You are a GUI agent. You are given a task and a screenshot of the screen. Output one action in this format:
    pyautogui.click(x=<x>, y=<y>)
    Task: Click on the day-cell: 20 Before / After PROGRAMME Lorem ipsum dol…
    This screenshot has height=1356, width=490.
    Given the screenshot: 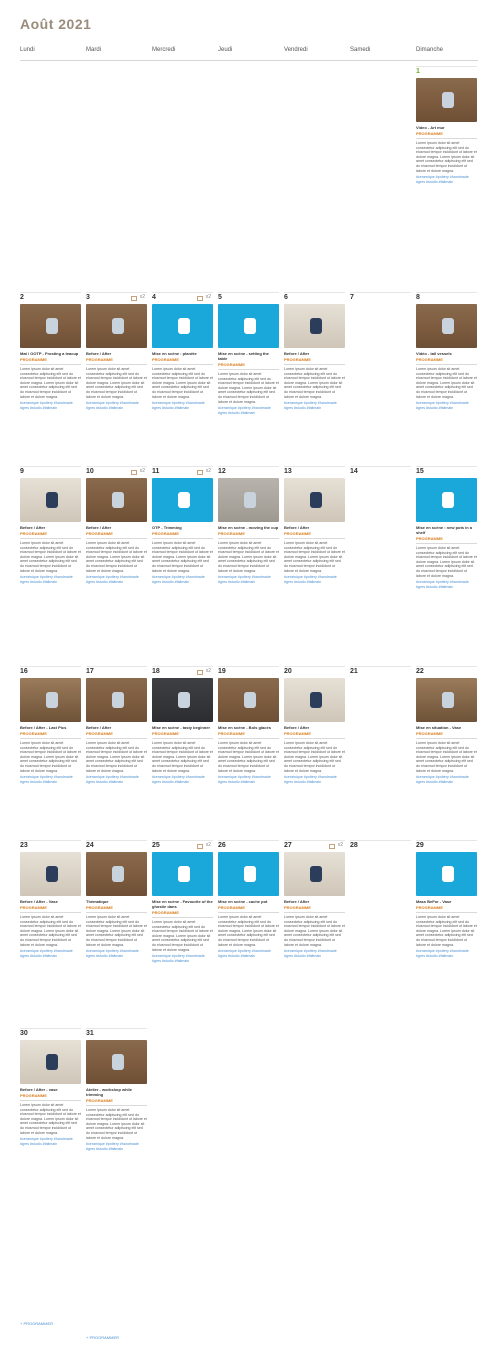 What is the action you would take?
    pyautogui.click(x=314, y=725)
    